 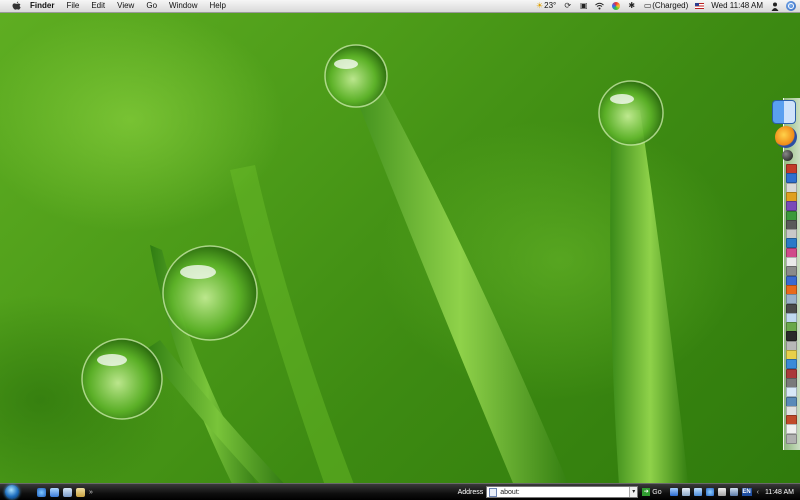 What do you see at coordinates (786, 137) in the screenshot?
I see `dock-firefox-icon` at bounding box center [786, 137].